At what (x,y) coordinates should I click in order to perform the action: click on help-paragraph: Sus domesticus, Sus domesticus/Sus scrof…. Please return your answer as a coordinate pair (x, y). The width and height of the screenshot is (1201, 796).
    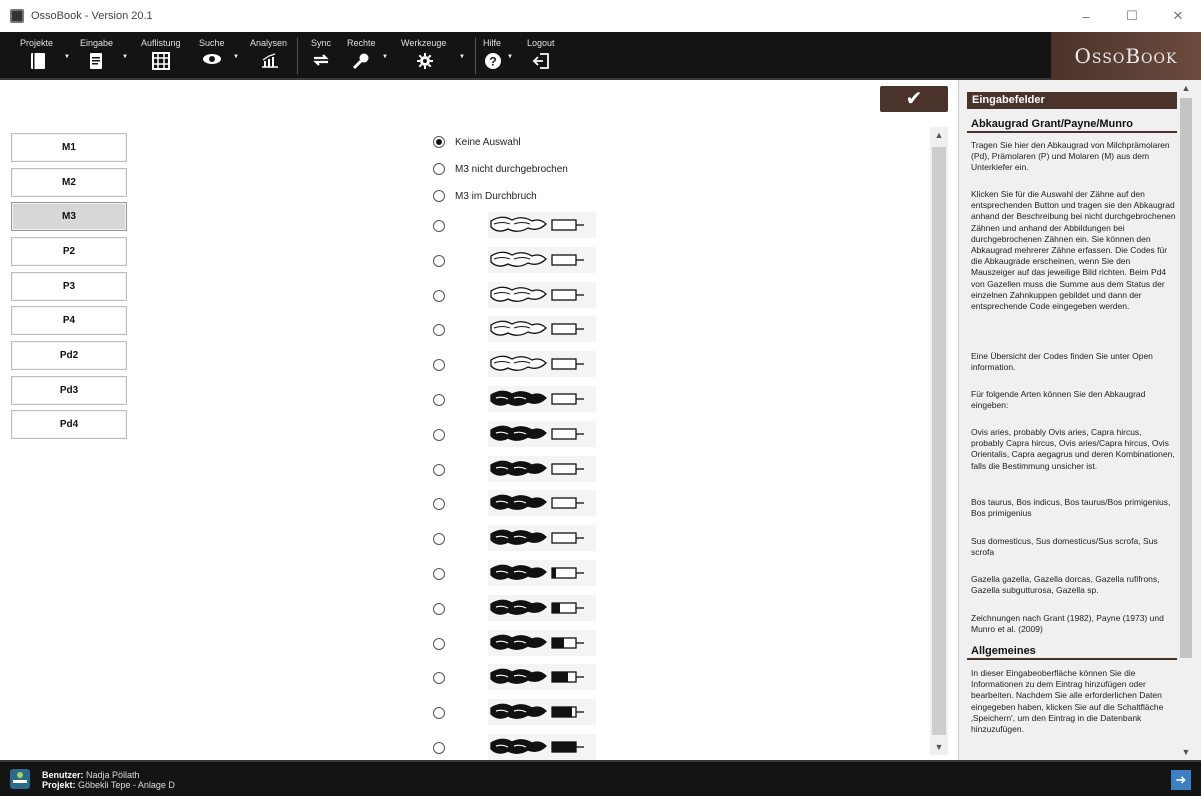
    Looking at the image, I should click on (1064, 547).